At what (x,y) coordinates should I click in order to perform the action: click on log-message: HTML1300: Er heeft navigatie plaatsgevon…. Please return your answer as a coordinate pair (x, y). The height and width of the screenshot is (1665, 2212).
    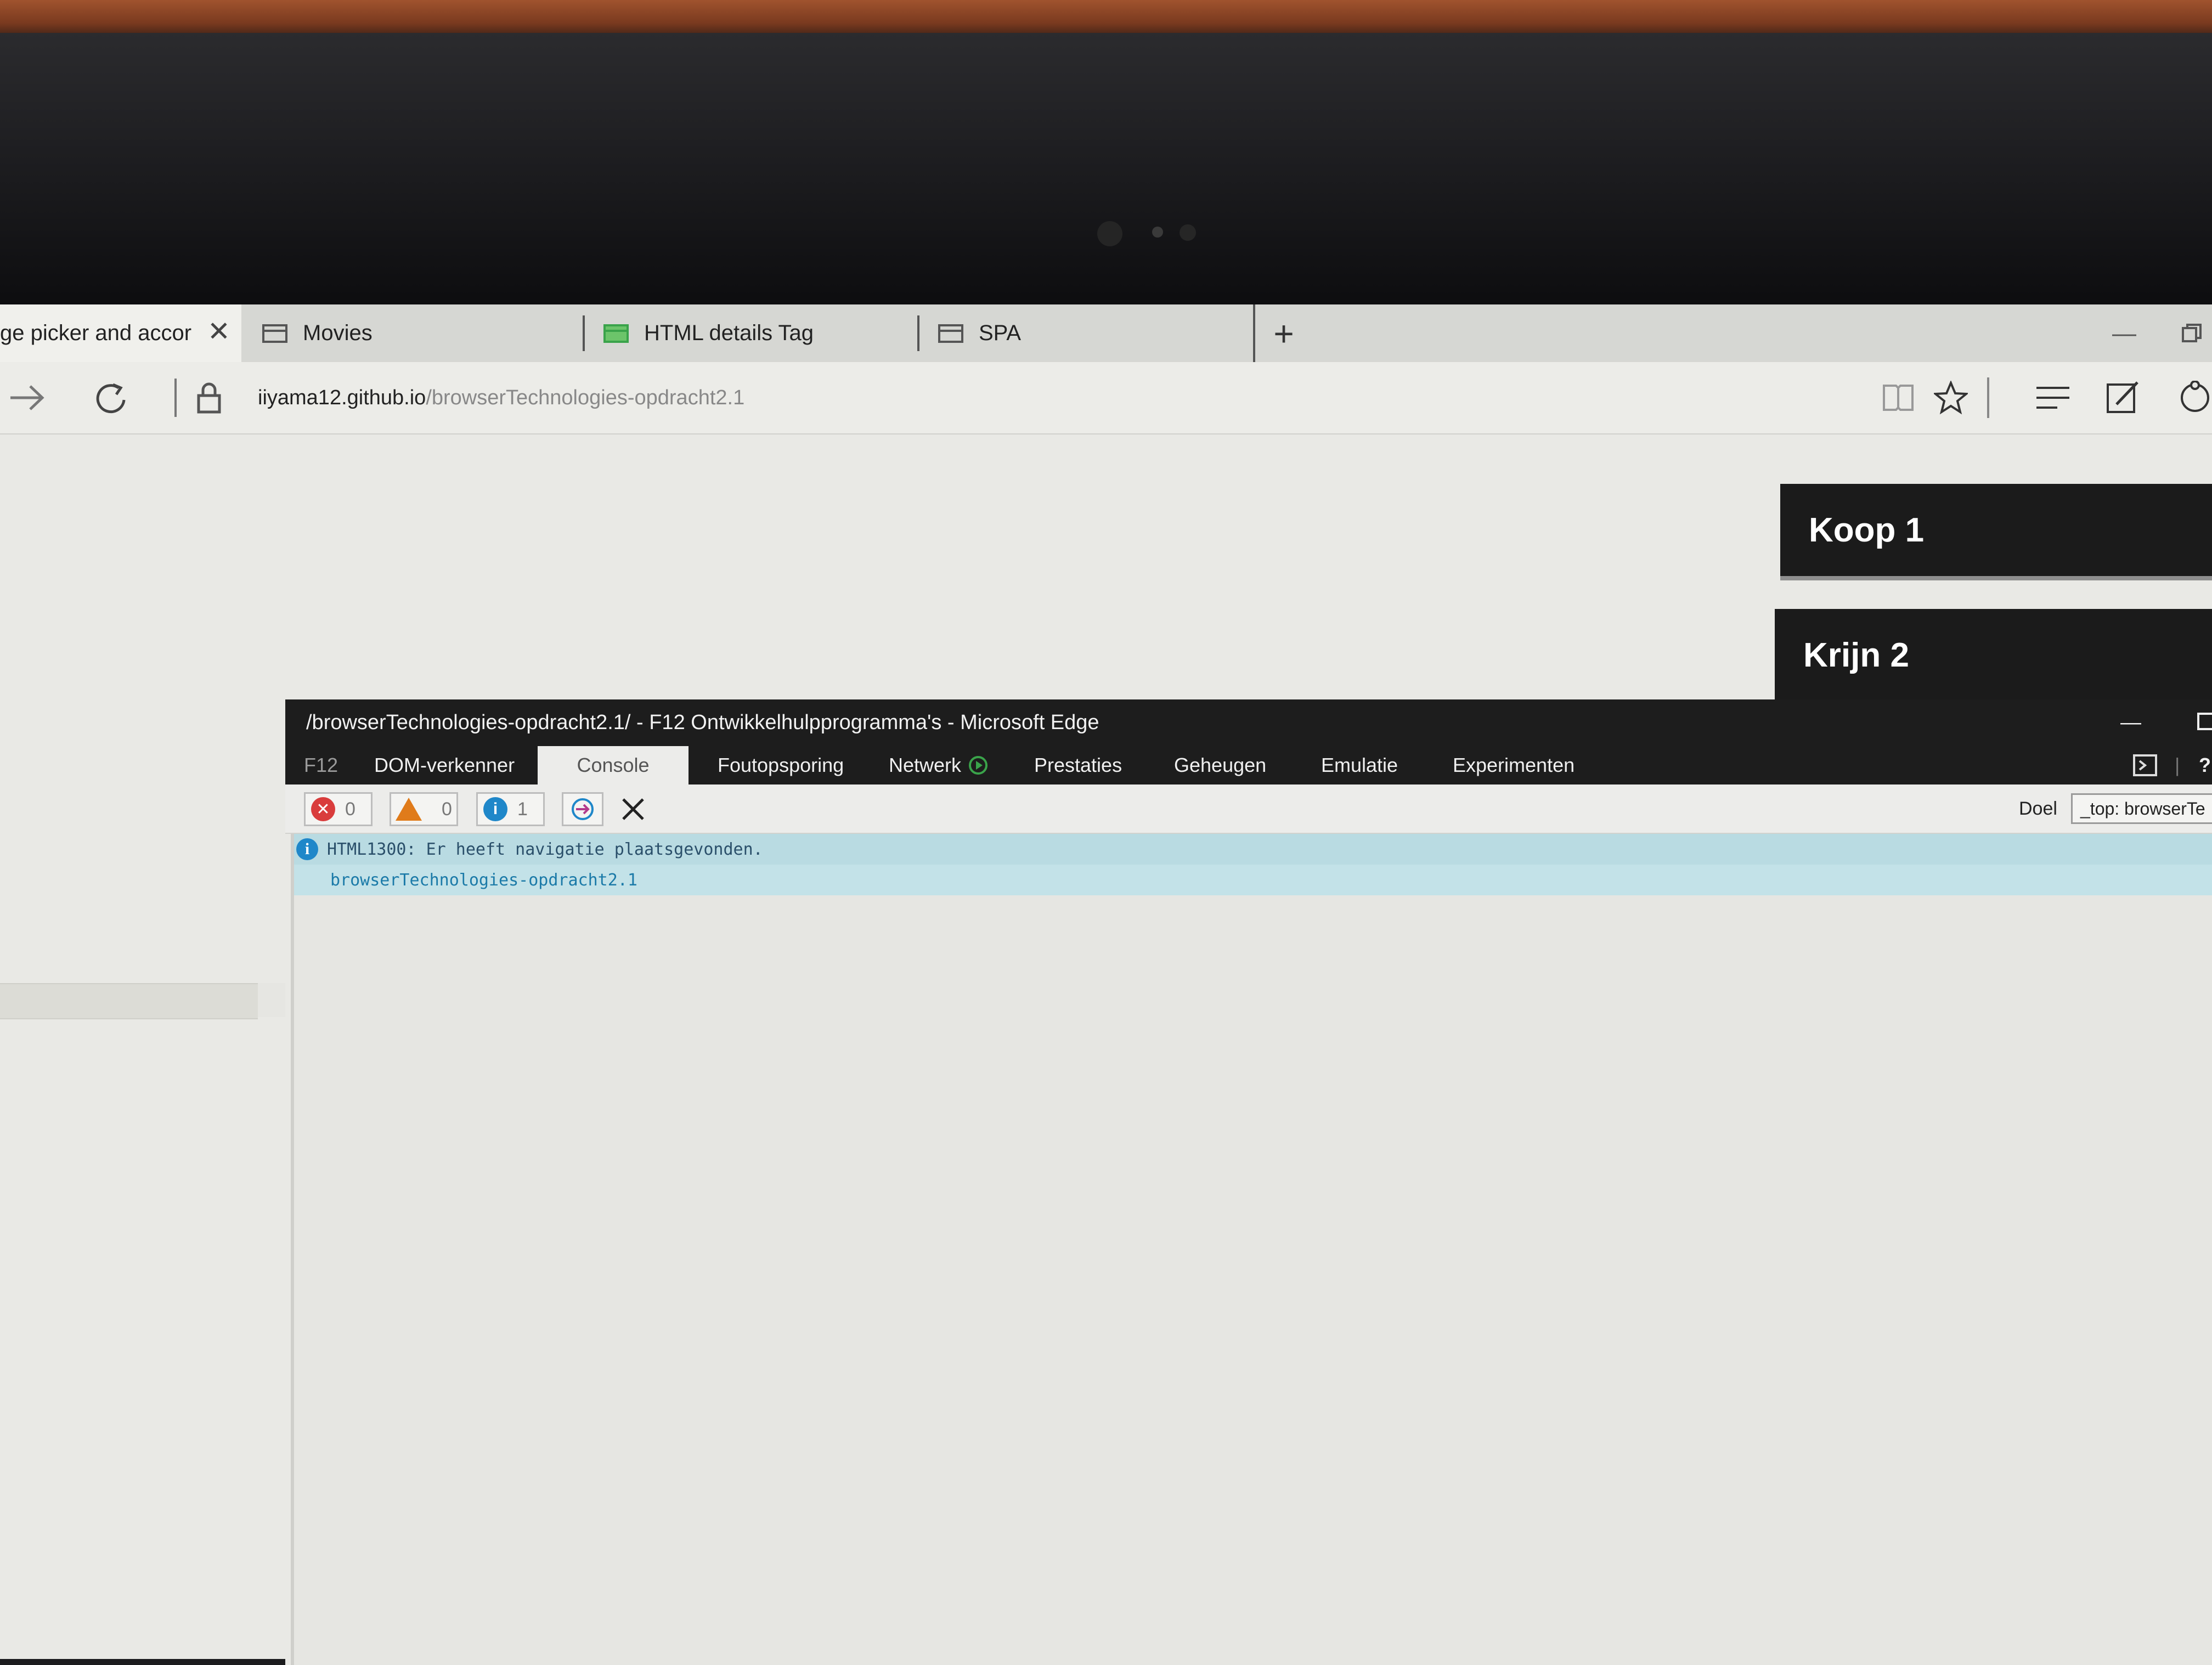
    Looking at the image, I should click on (545, 849).